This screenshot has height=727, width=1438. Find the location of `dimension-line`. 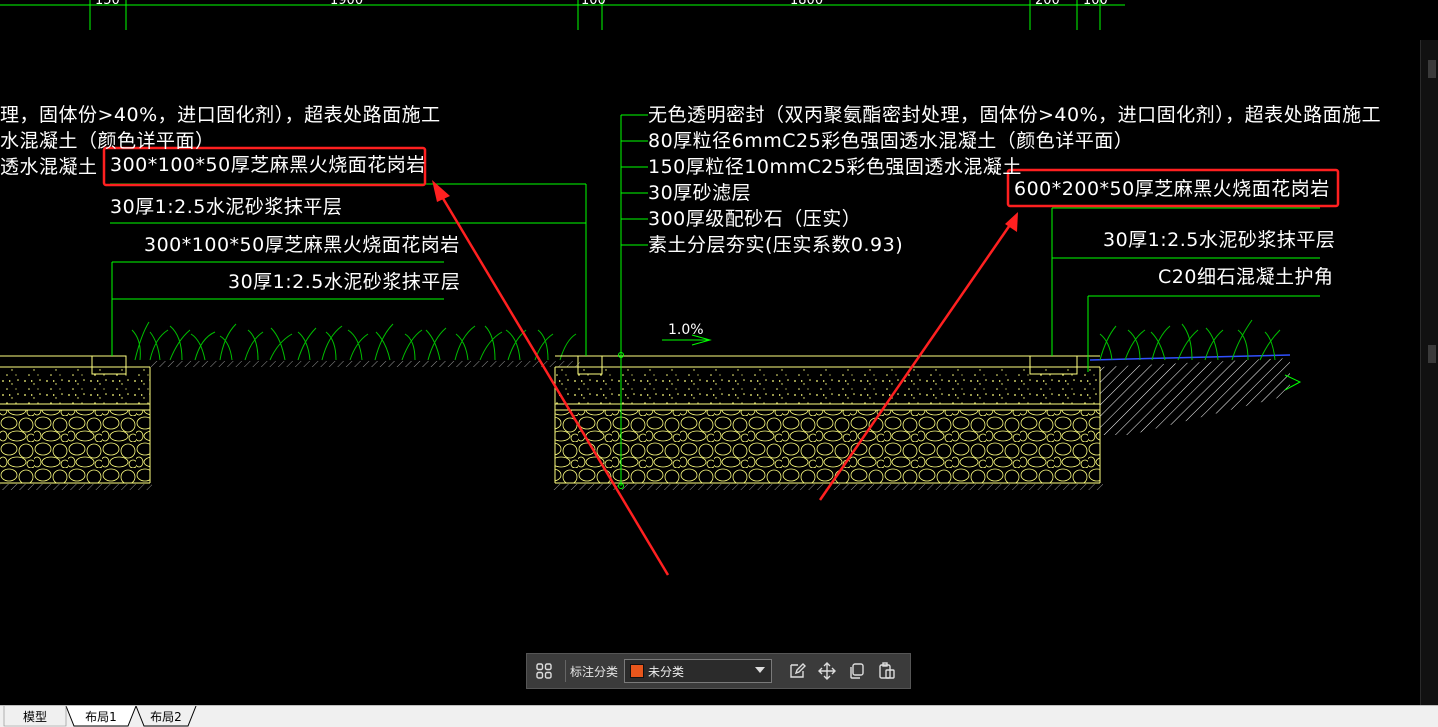

dimension-line is located at coordinates (562, 15).